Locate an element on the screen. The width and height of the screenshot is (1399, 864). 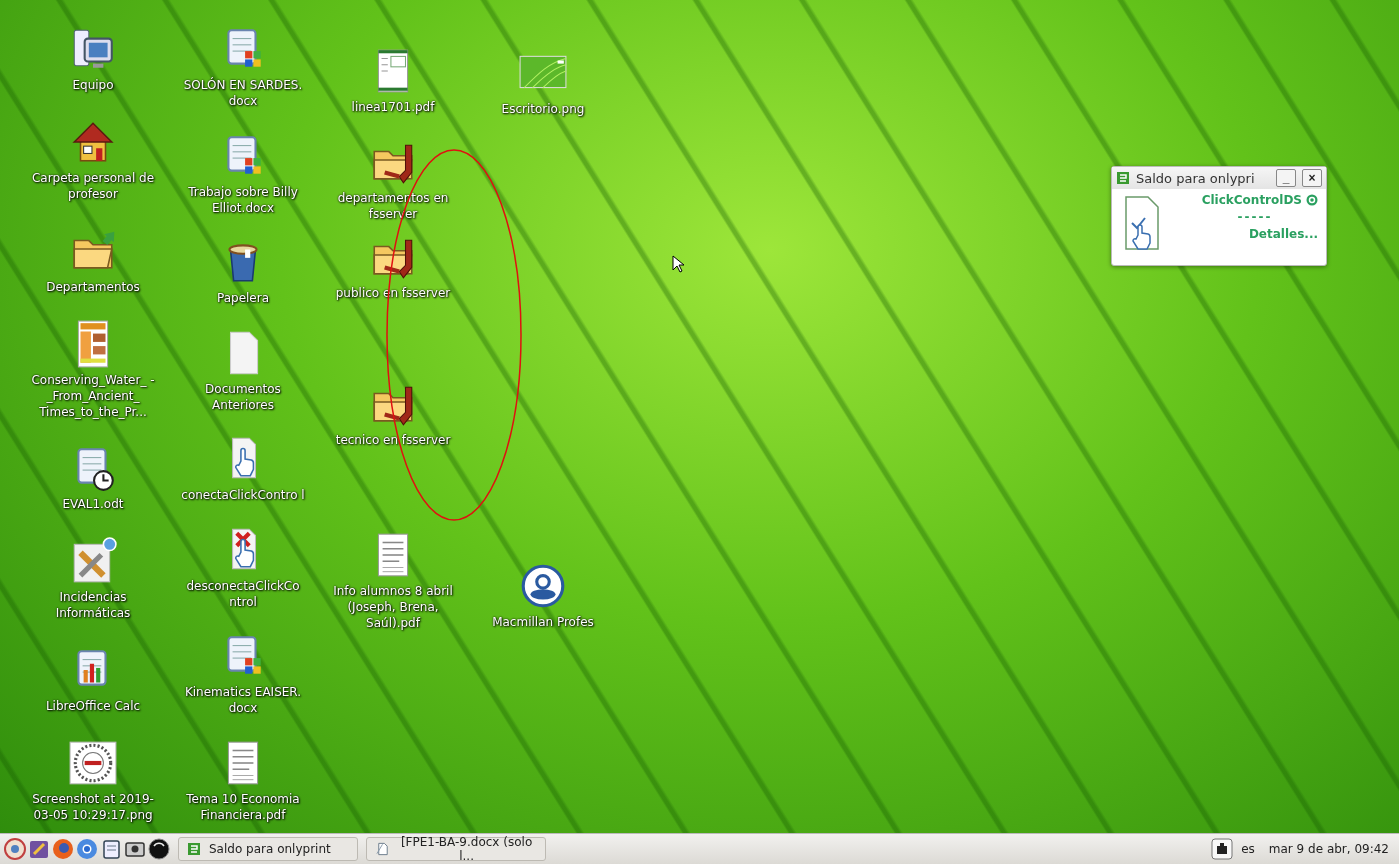
desktop-icon: EVAL1.odt is located at coordinates (93, 478).